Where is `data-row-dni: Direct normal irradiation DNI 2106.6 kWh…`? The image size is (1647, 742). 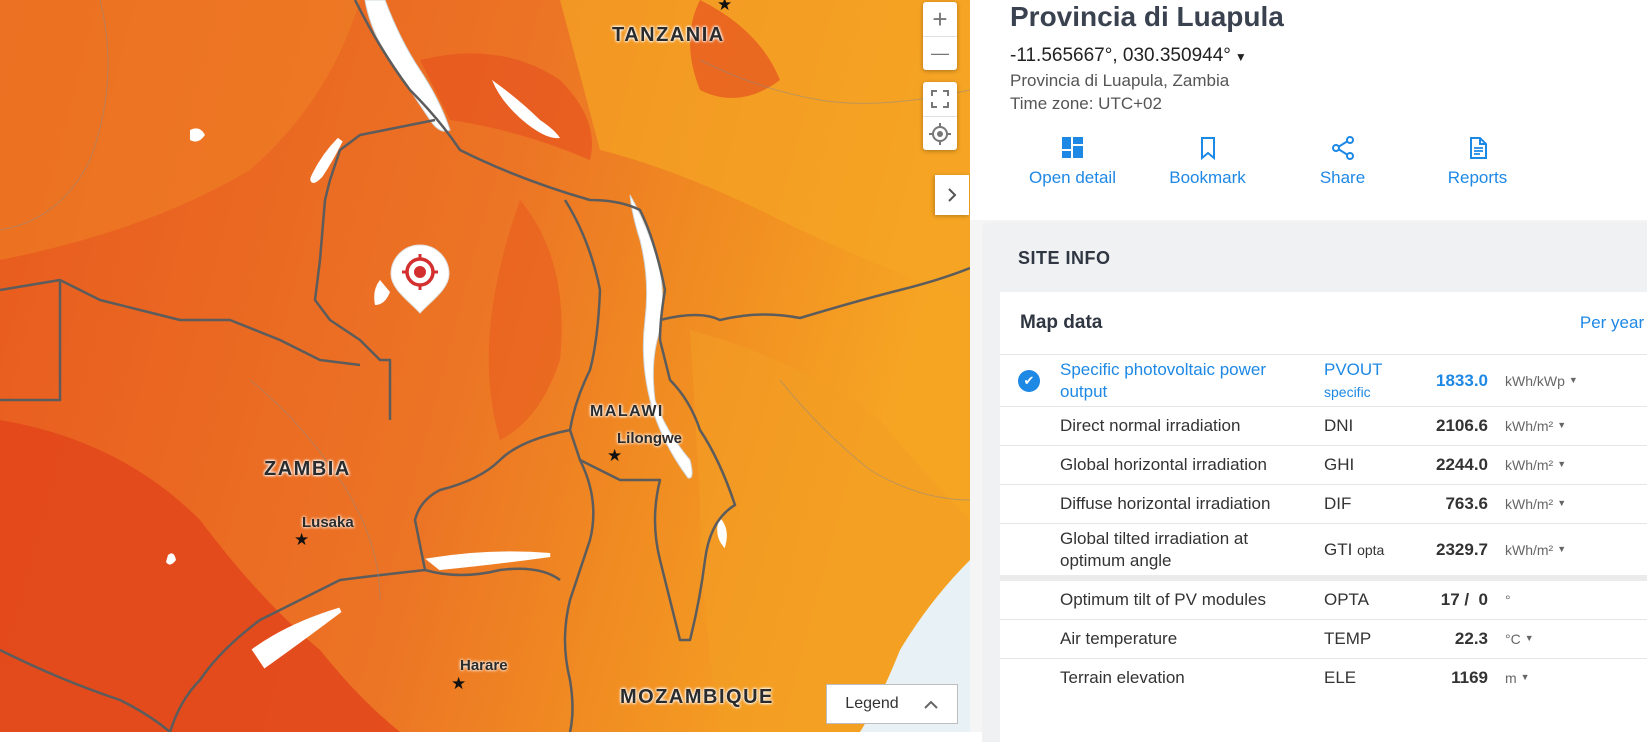 data-row-dni: Direct normal irradiation DNI 2106.6 kWh… is located at coordinates (1323, 425).